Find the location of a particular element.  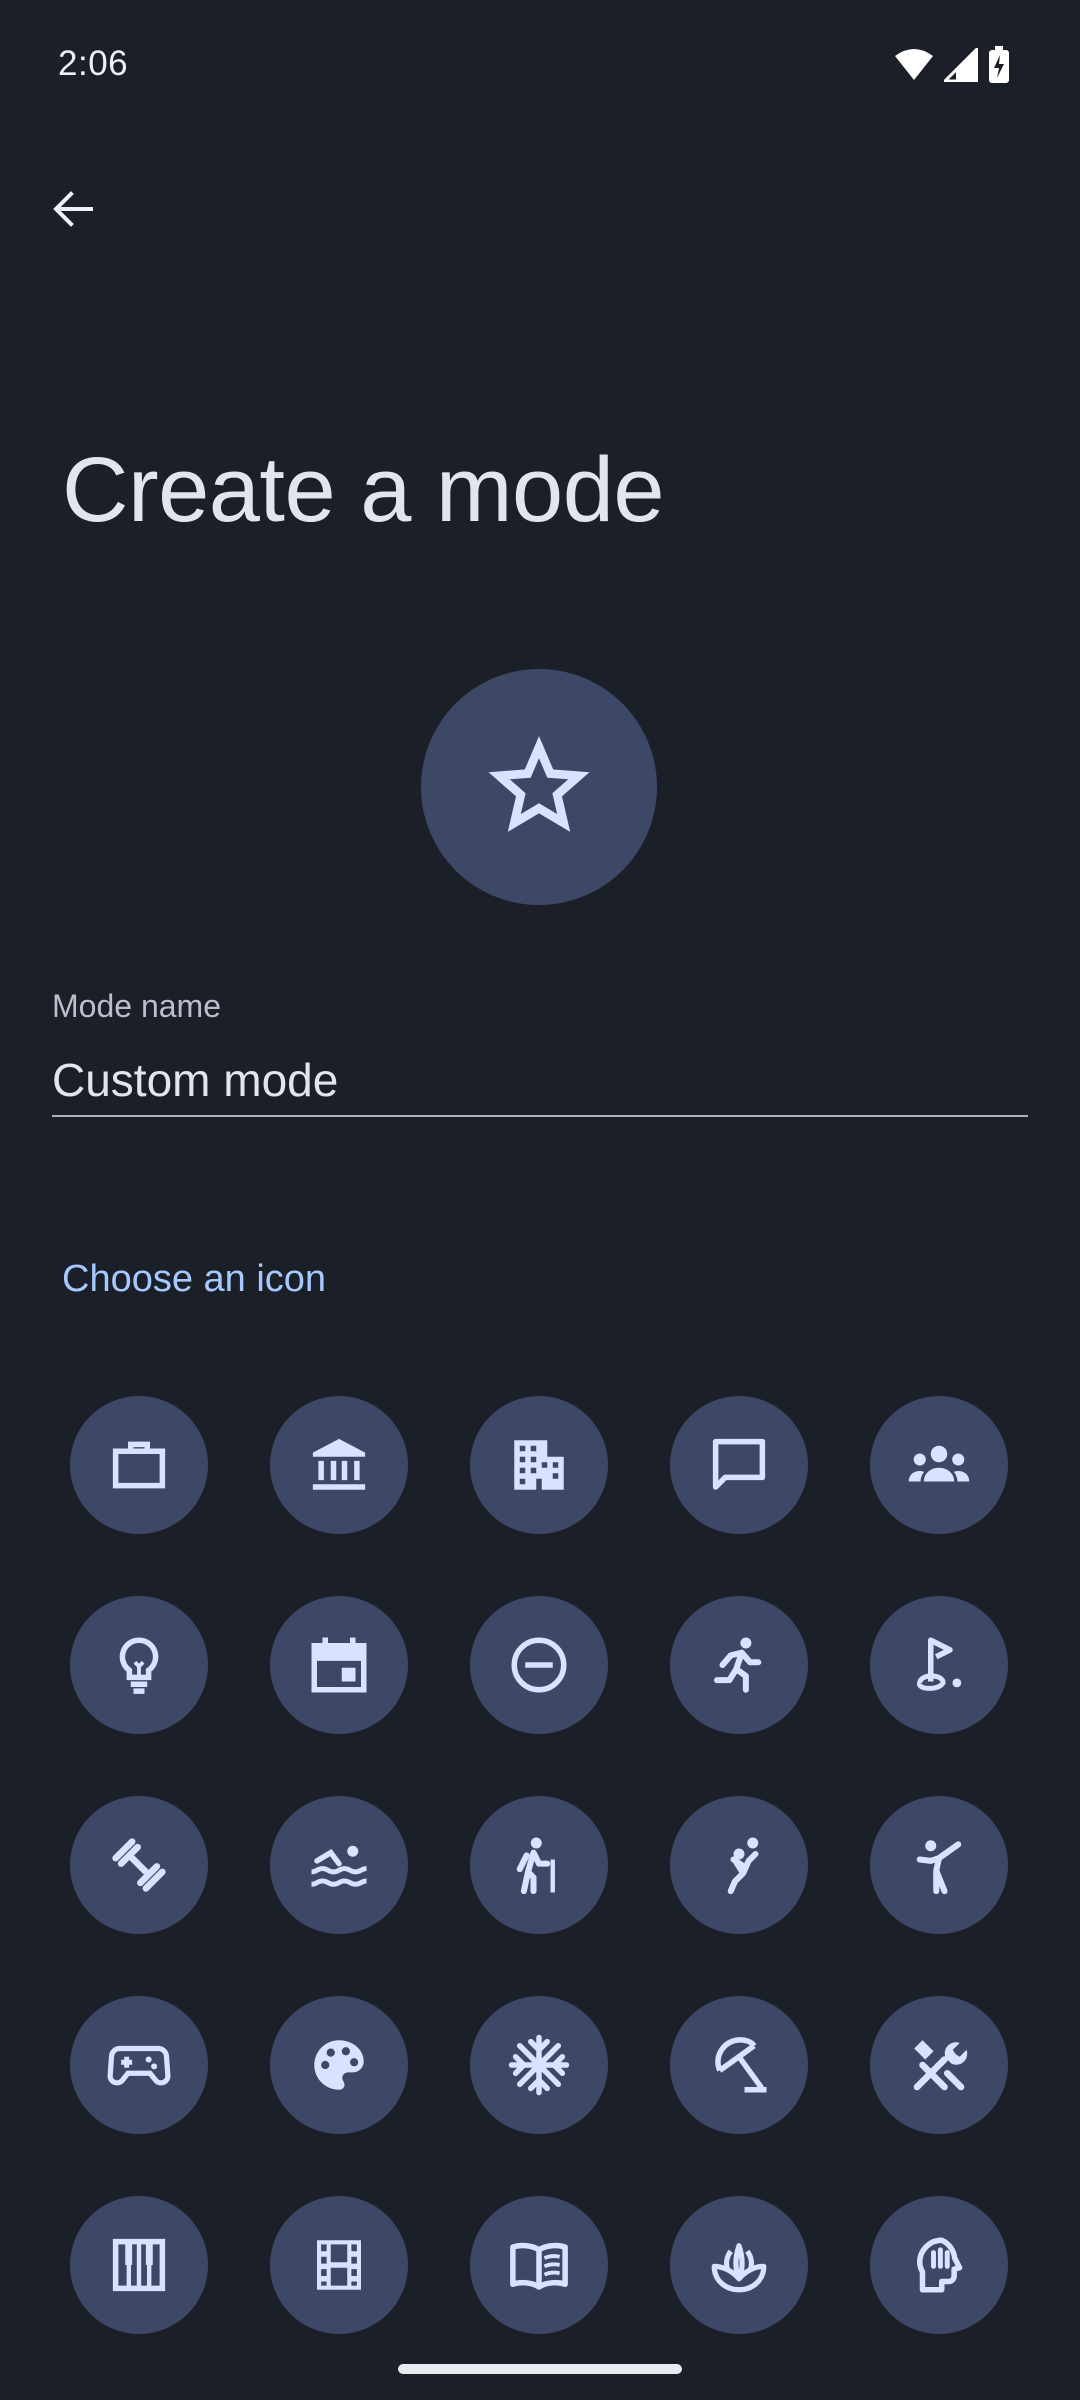

calendar-event-icon is located at coordinates (339, 1665).